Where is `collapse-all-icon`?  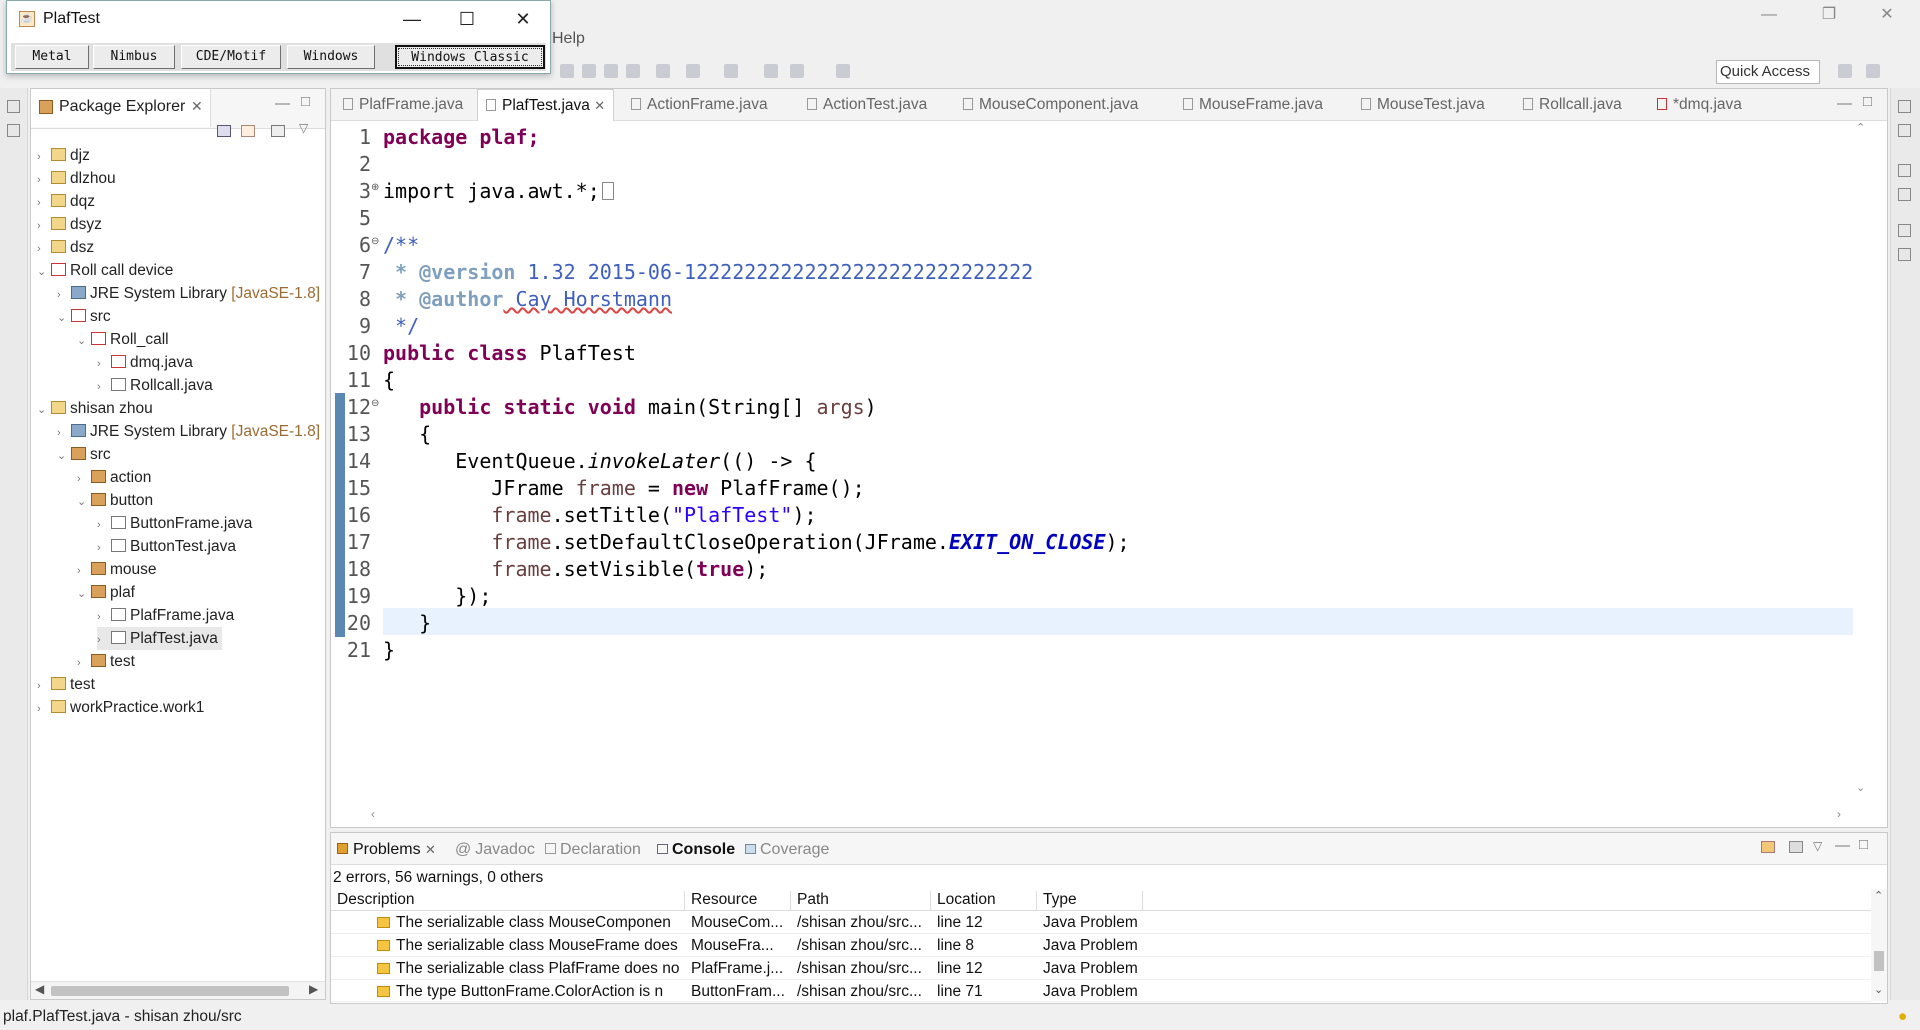 collapse-all-icon is located at coordinates (224, 131).